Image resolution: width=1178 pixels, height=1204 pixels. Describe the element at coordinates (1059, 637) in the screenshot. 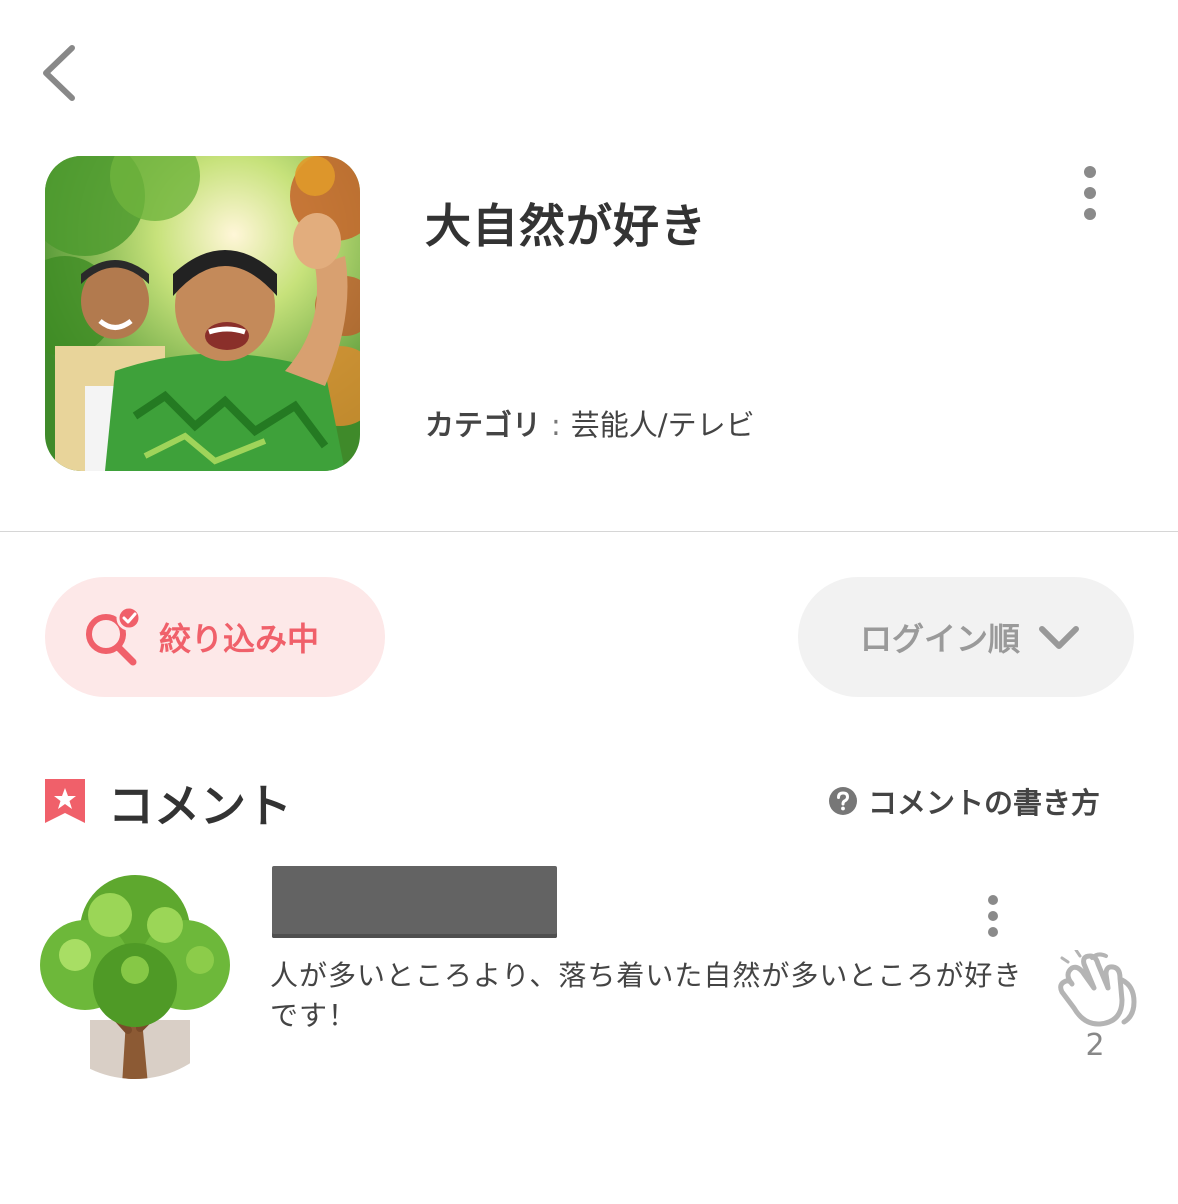

I see `chevron-down-icon` at that location.